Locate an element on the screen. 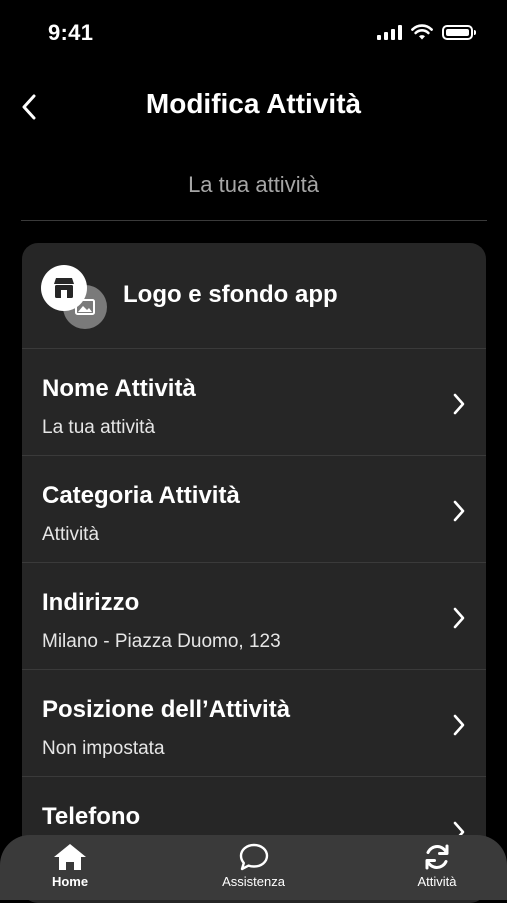 The height and width of the screenshot is (903, 507). cellular-signal-icon is located at coordinates (389, 32).